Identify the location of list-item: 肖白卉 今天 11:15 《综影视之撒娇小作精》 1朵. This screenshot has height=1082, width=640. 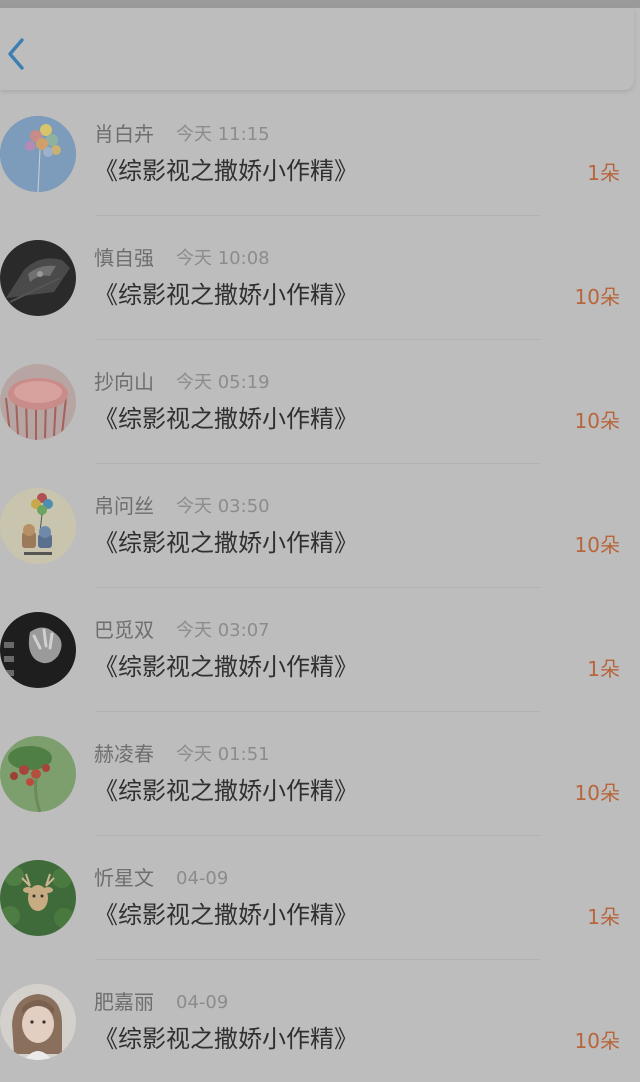
(320, 154).